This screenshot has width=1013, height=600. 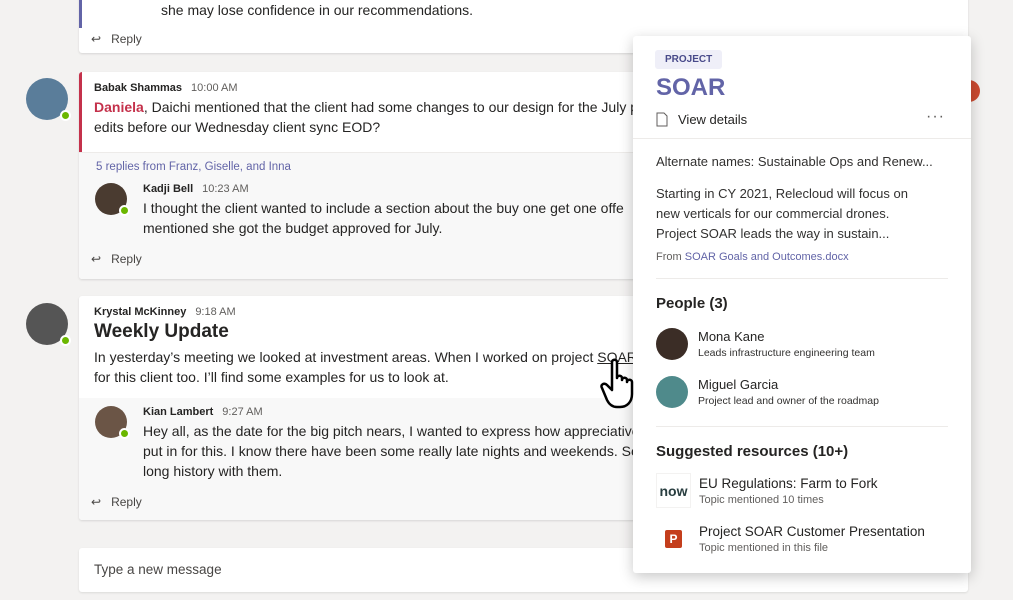 What do you see at coordinates (767, 257) in the screenshot?
I see `source-file-link: SOAR Goals and Outcomes.docx` at bounding box center [767, 257].